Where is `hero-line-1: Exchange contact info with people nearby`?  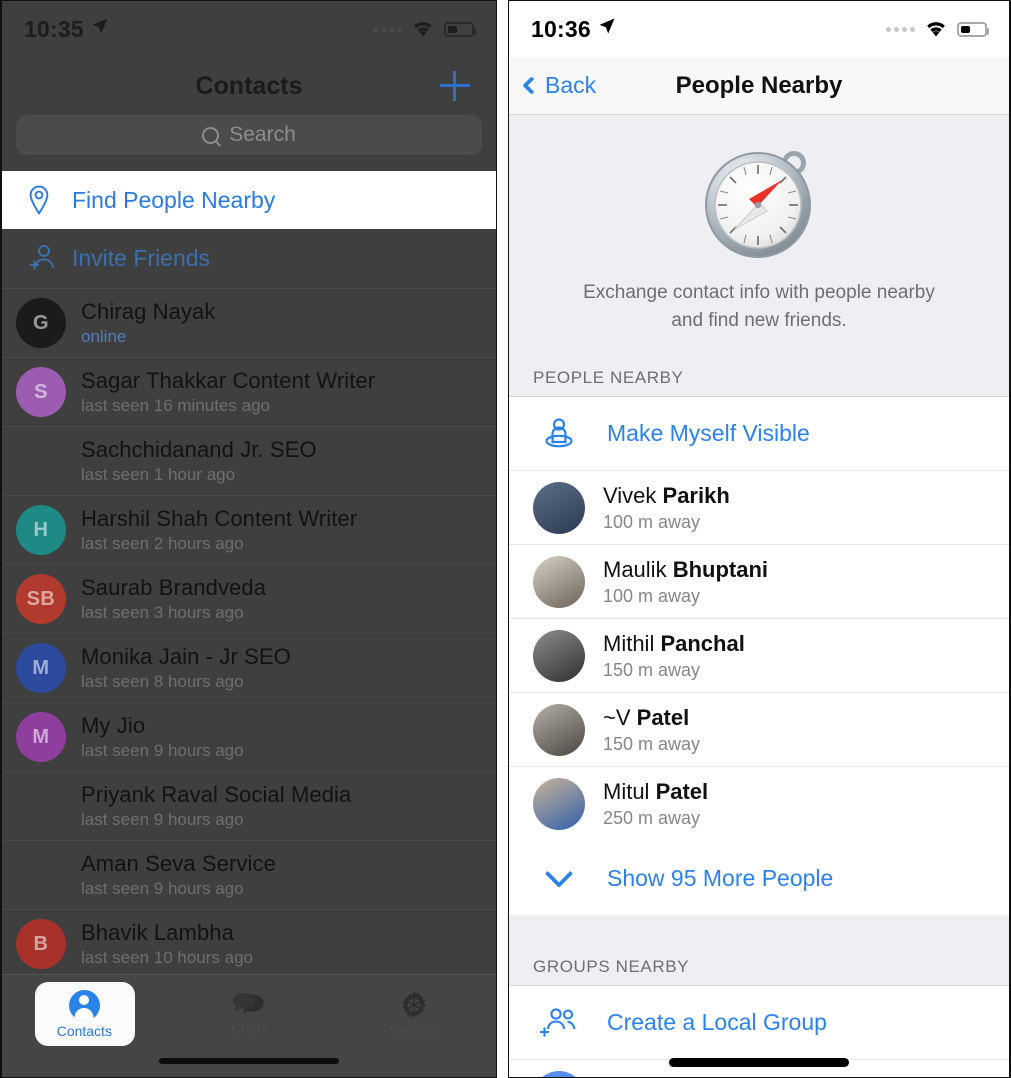
hero-line-1: Exchange contact info with people nearby is located at coordinates (759, 292).